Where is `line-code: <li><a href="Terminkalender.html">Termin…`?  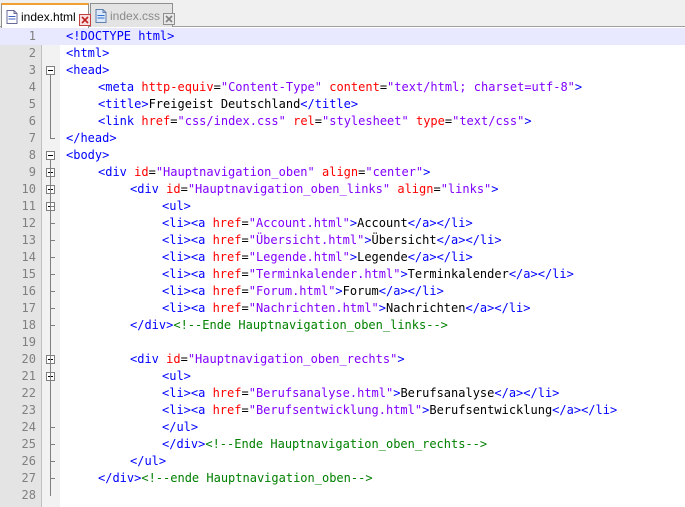
line-code: <li><a href="Terminkalender.html">Termin… is located at coordinates (368, 274).